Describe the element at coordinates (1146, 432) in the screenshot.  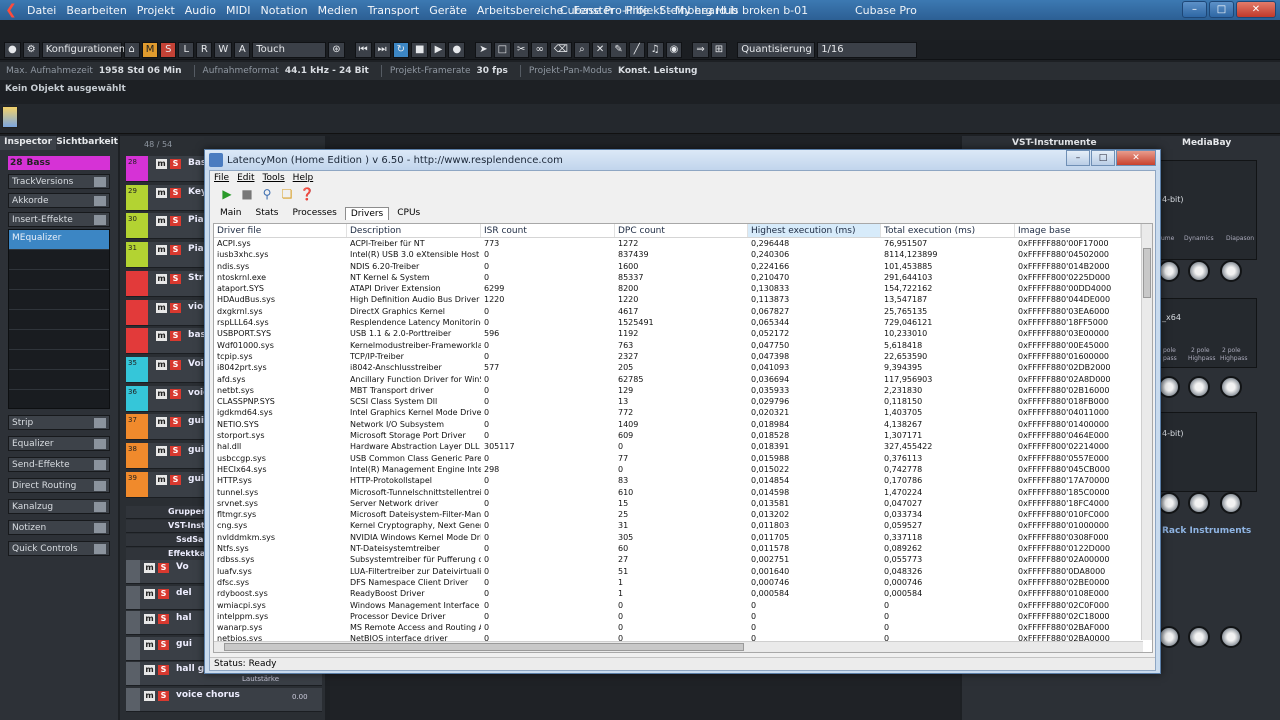
I see `vertical-scrollbar` at that location.